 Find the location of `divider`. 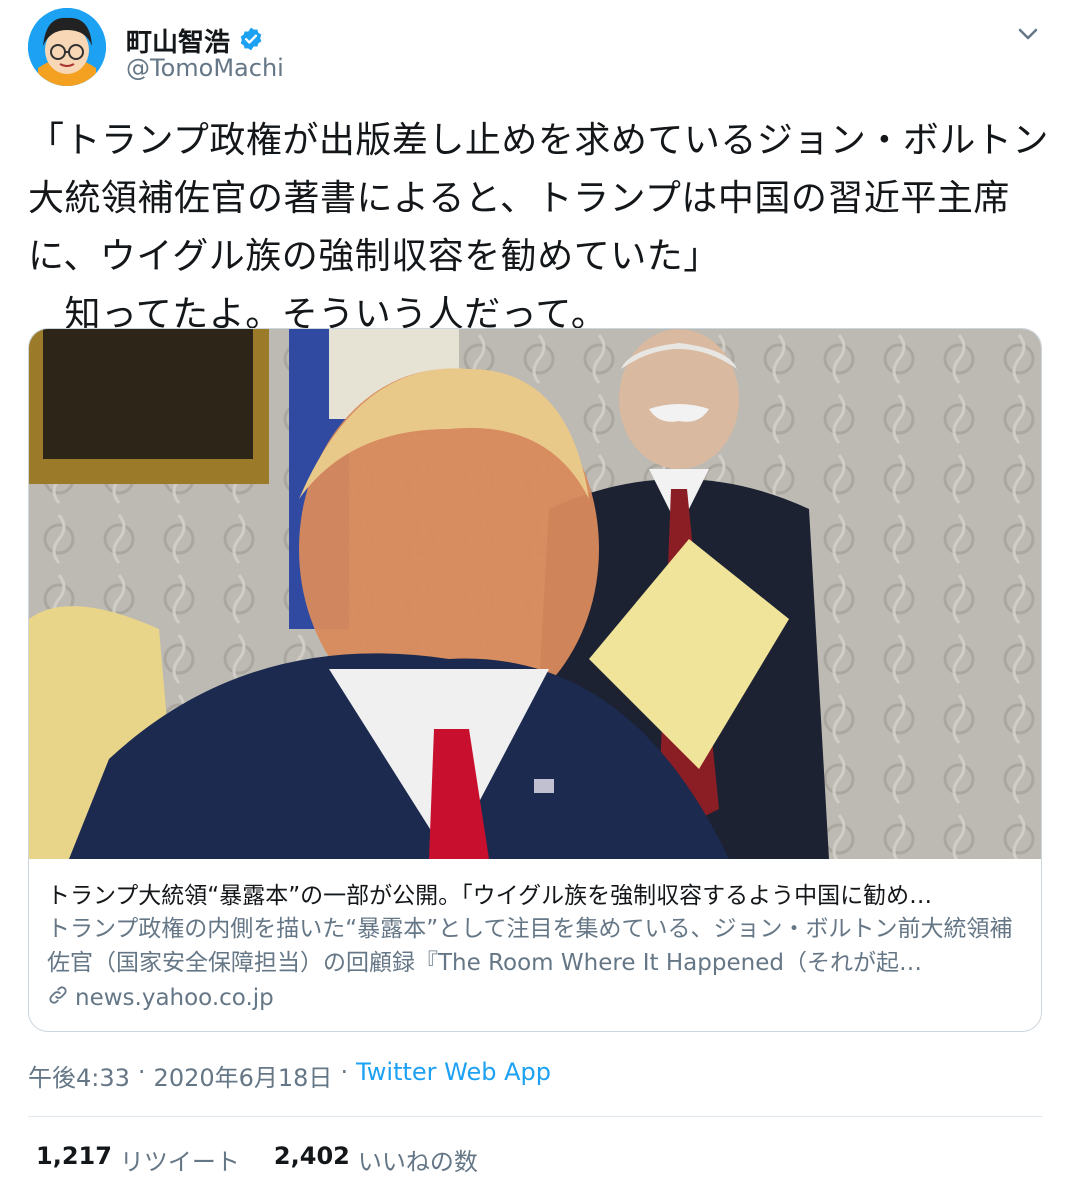

divider is located at coordinates (535, 1116).